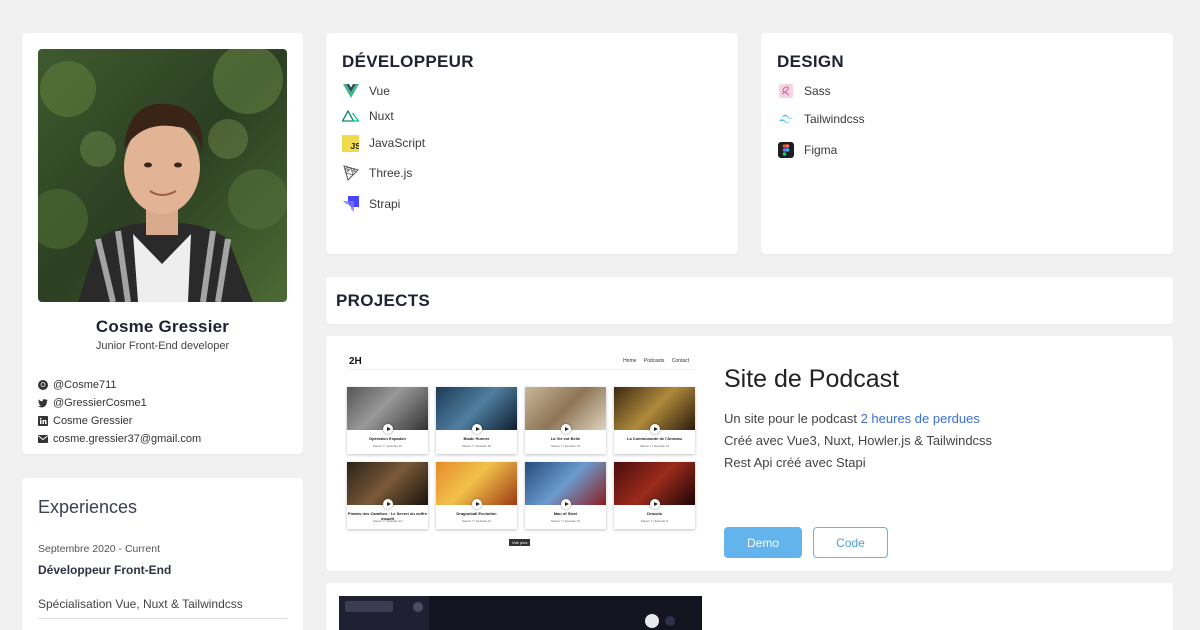 The image size is (1200, 630). Describe the element at coordinates (749, 606) in the screenshot. I see `project-card` at that location.